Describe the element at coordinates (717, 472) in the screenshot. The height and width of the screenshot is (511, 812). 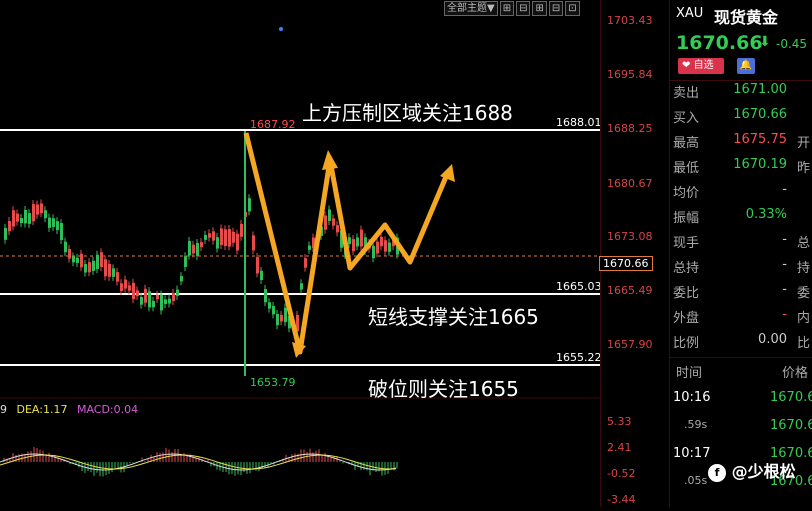
I see `weibo-icon: f` at that location.